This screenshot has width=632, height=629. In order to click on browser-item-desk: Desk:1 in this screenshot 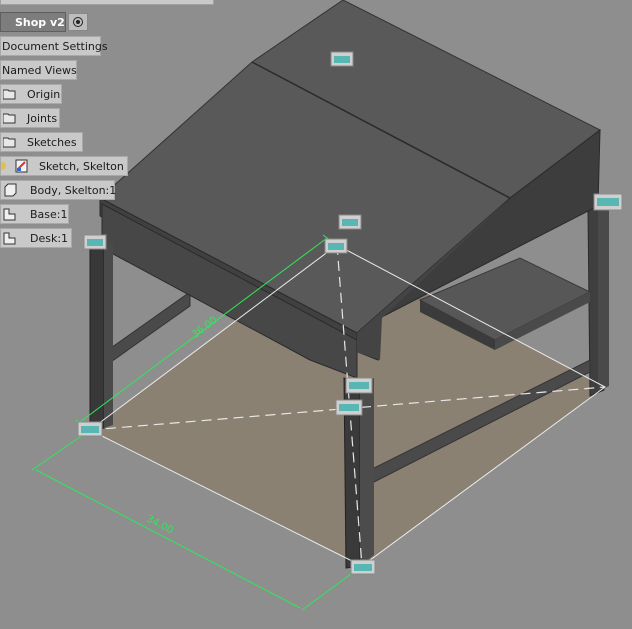, I will do `click(36, 238)`.